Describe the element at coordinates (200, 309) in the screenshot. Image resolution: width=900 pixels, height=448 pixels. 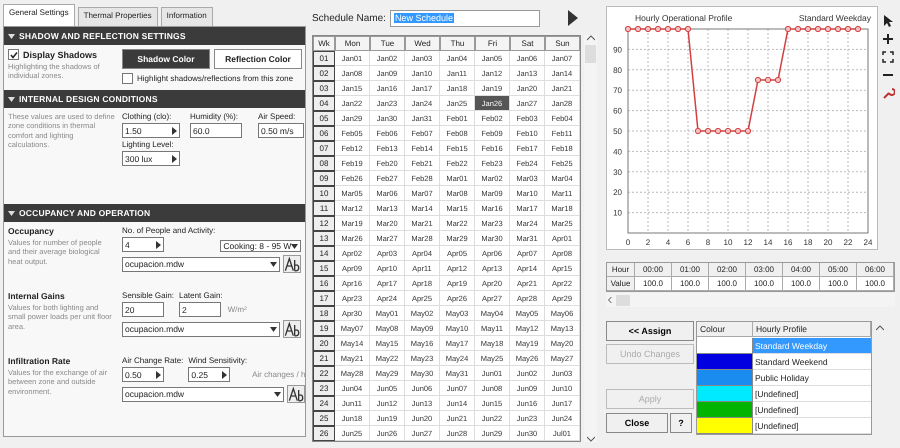
I see `input-field: 2` at that location.